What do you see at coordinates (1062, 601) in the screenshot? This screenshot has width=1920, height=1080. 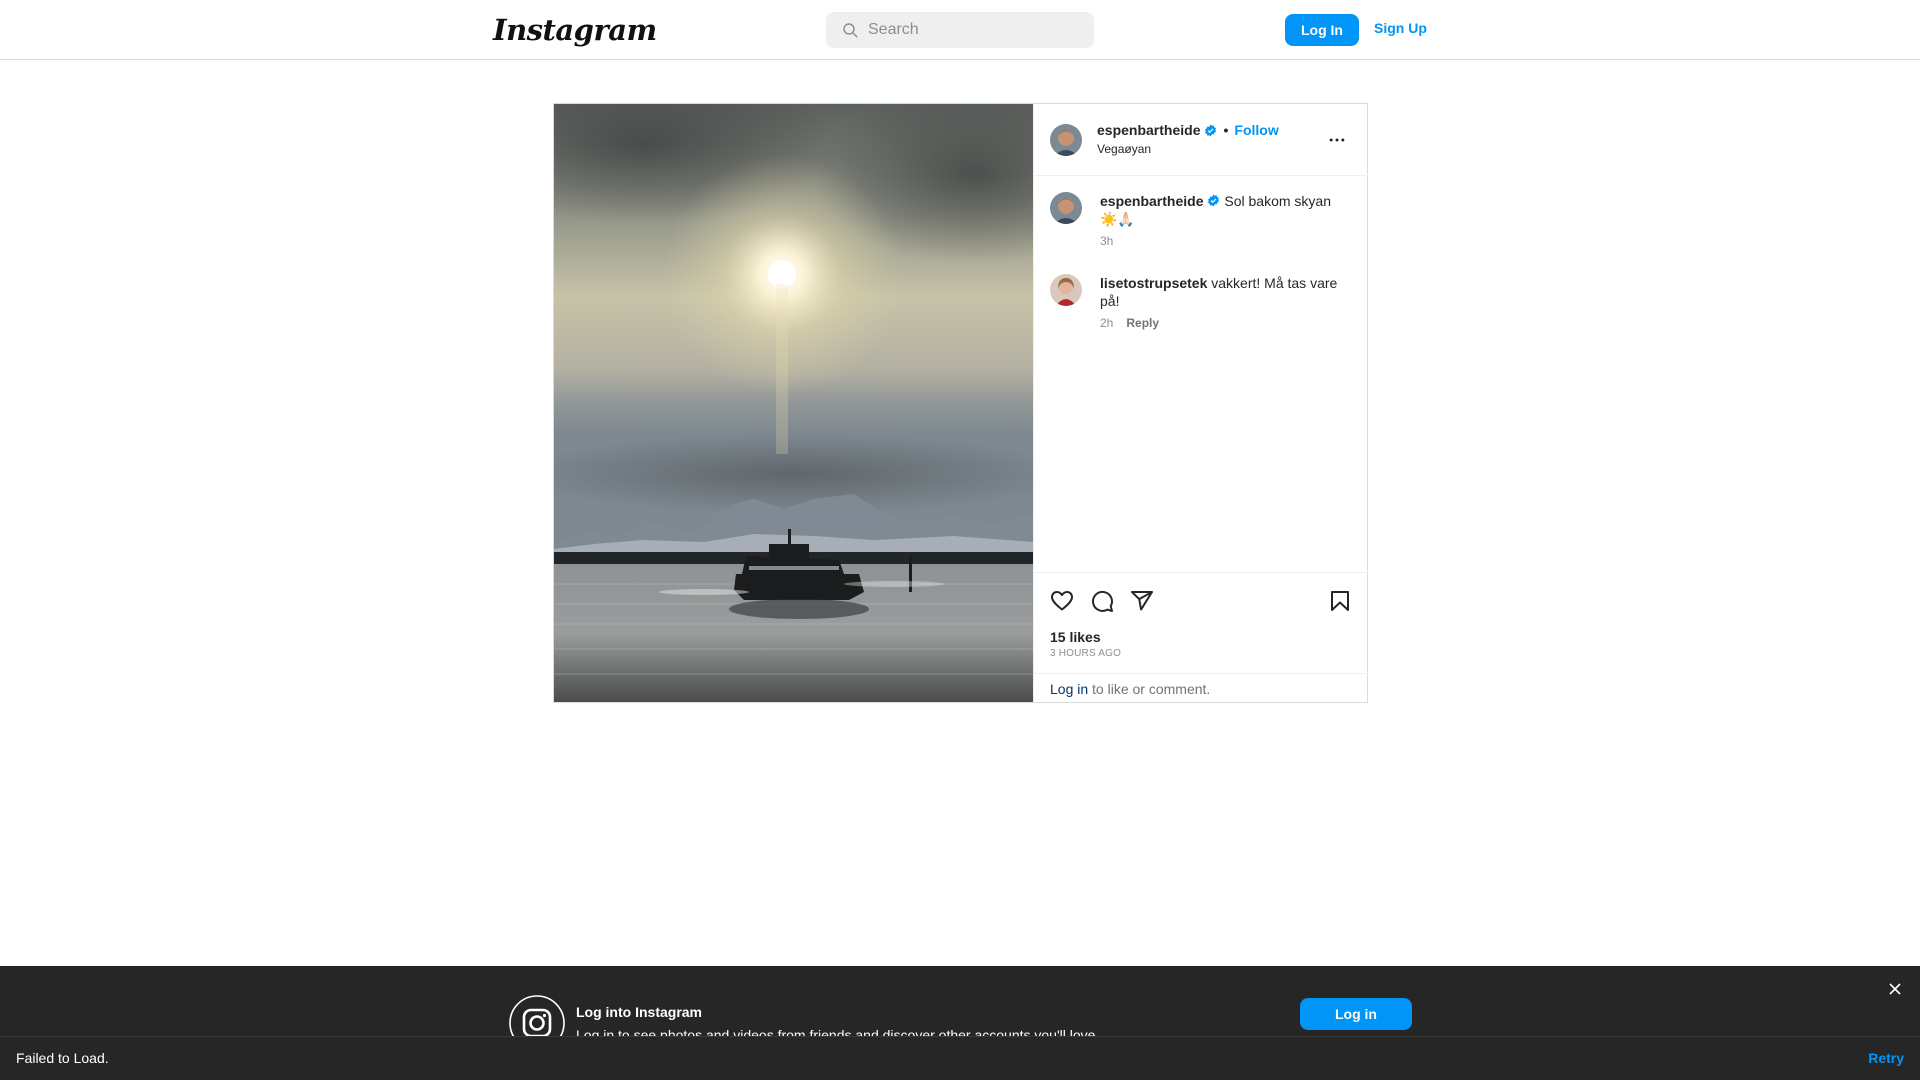 I see `heart-icon` at bounding box center [1062, 601].